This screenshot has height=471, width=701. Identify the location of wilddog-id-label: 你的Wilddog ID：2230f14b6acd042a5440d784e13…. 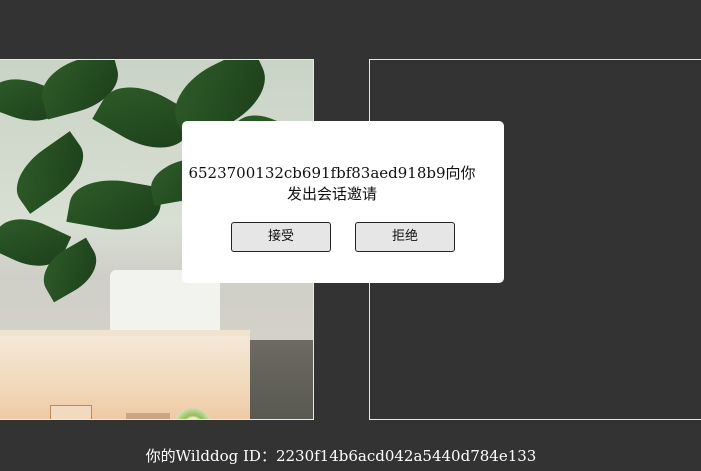
(341, 456).